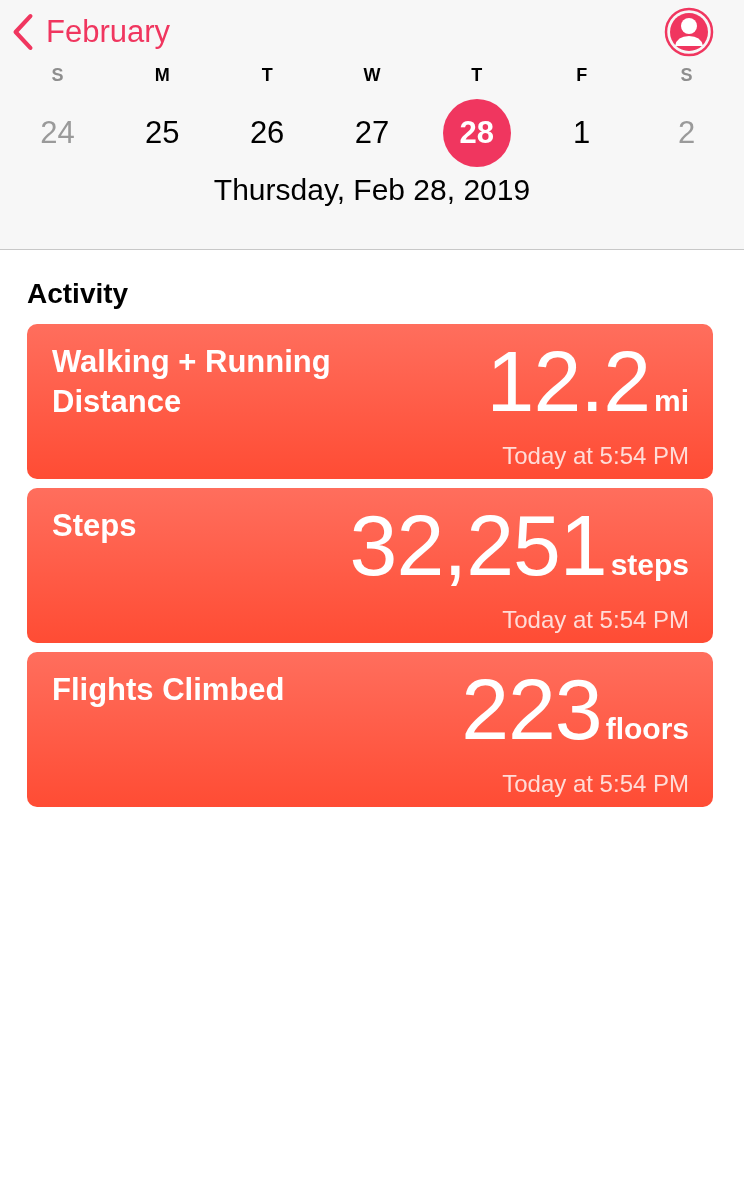 The height and width of the screenshot is (1177, 744). Describe the element at coordinates (581, 133) in the screenshot. I see `date-button: 1` at that location.